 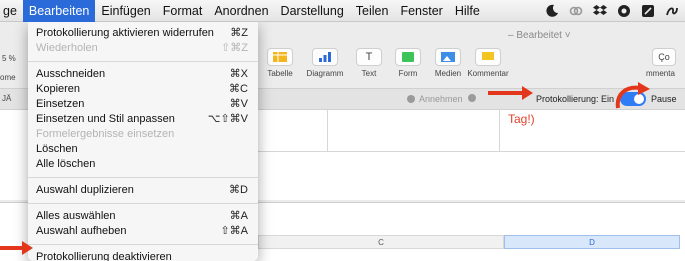 I want to click on menu-hilfe: Hilfe, so click(x=467, y=11).